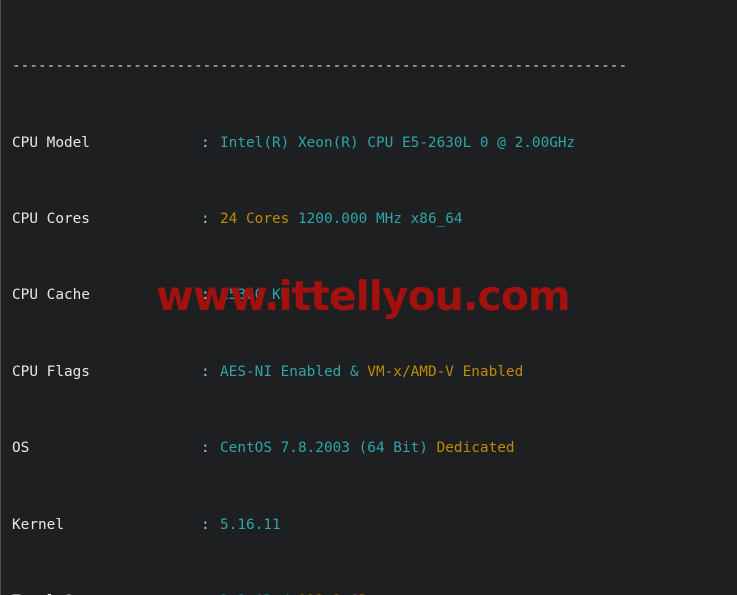 The width and height of the screenshot is (737, 595). What do you see at coordinates (205, 142) in the screenshot?
I see `colon-cpu-model: :` at bounding box center [205, 142].